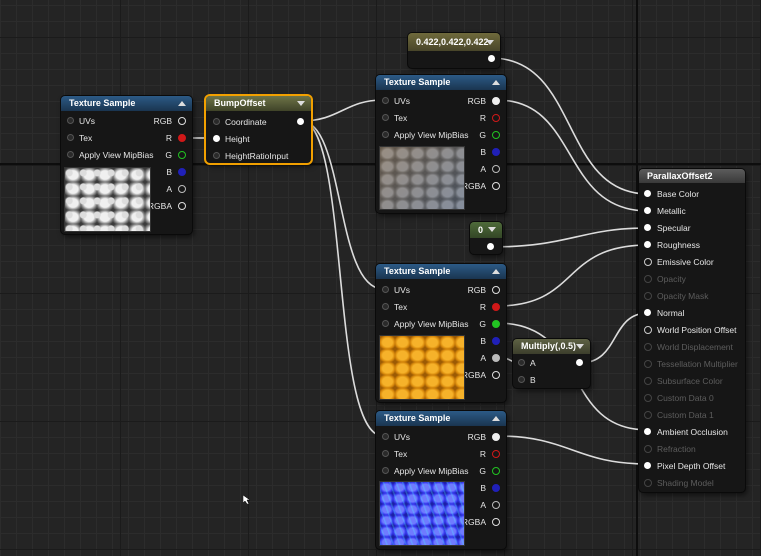 The height and width of the screenshot is (556, 761). Describe the element at coordinates (159, 206) in the screenshot. I see `output-label: RGBA` at that location.